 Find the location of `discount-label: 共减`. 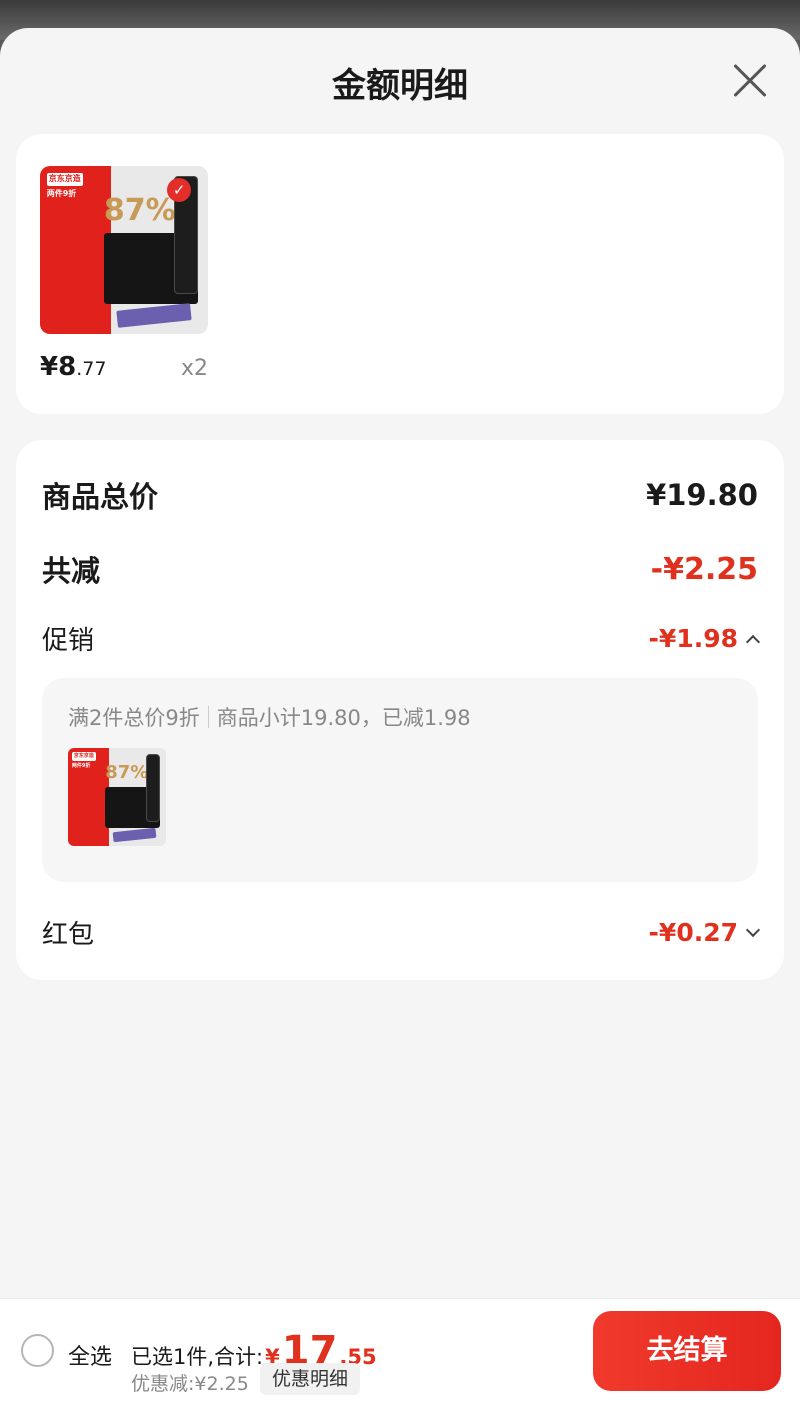

discount-label: 共减 is located at coordinates (71, 571).